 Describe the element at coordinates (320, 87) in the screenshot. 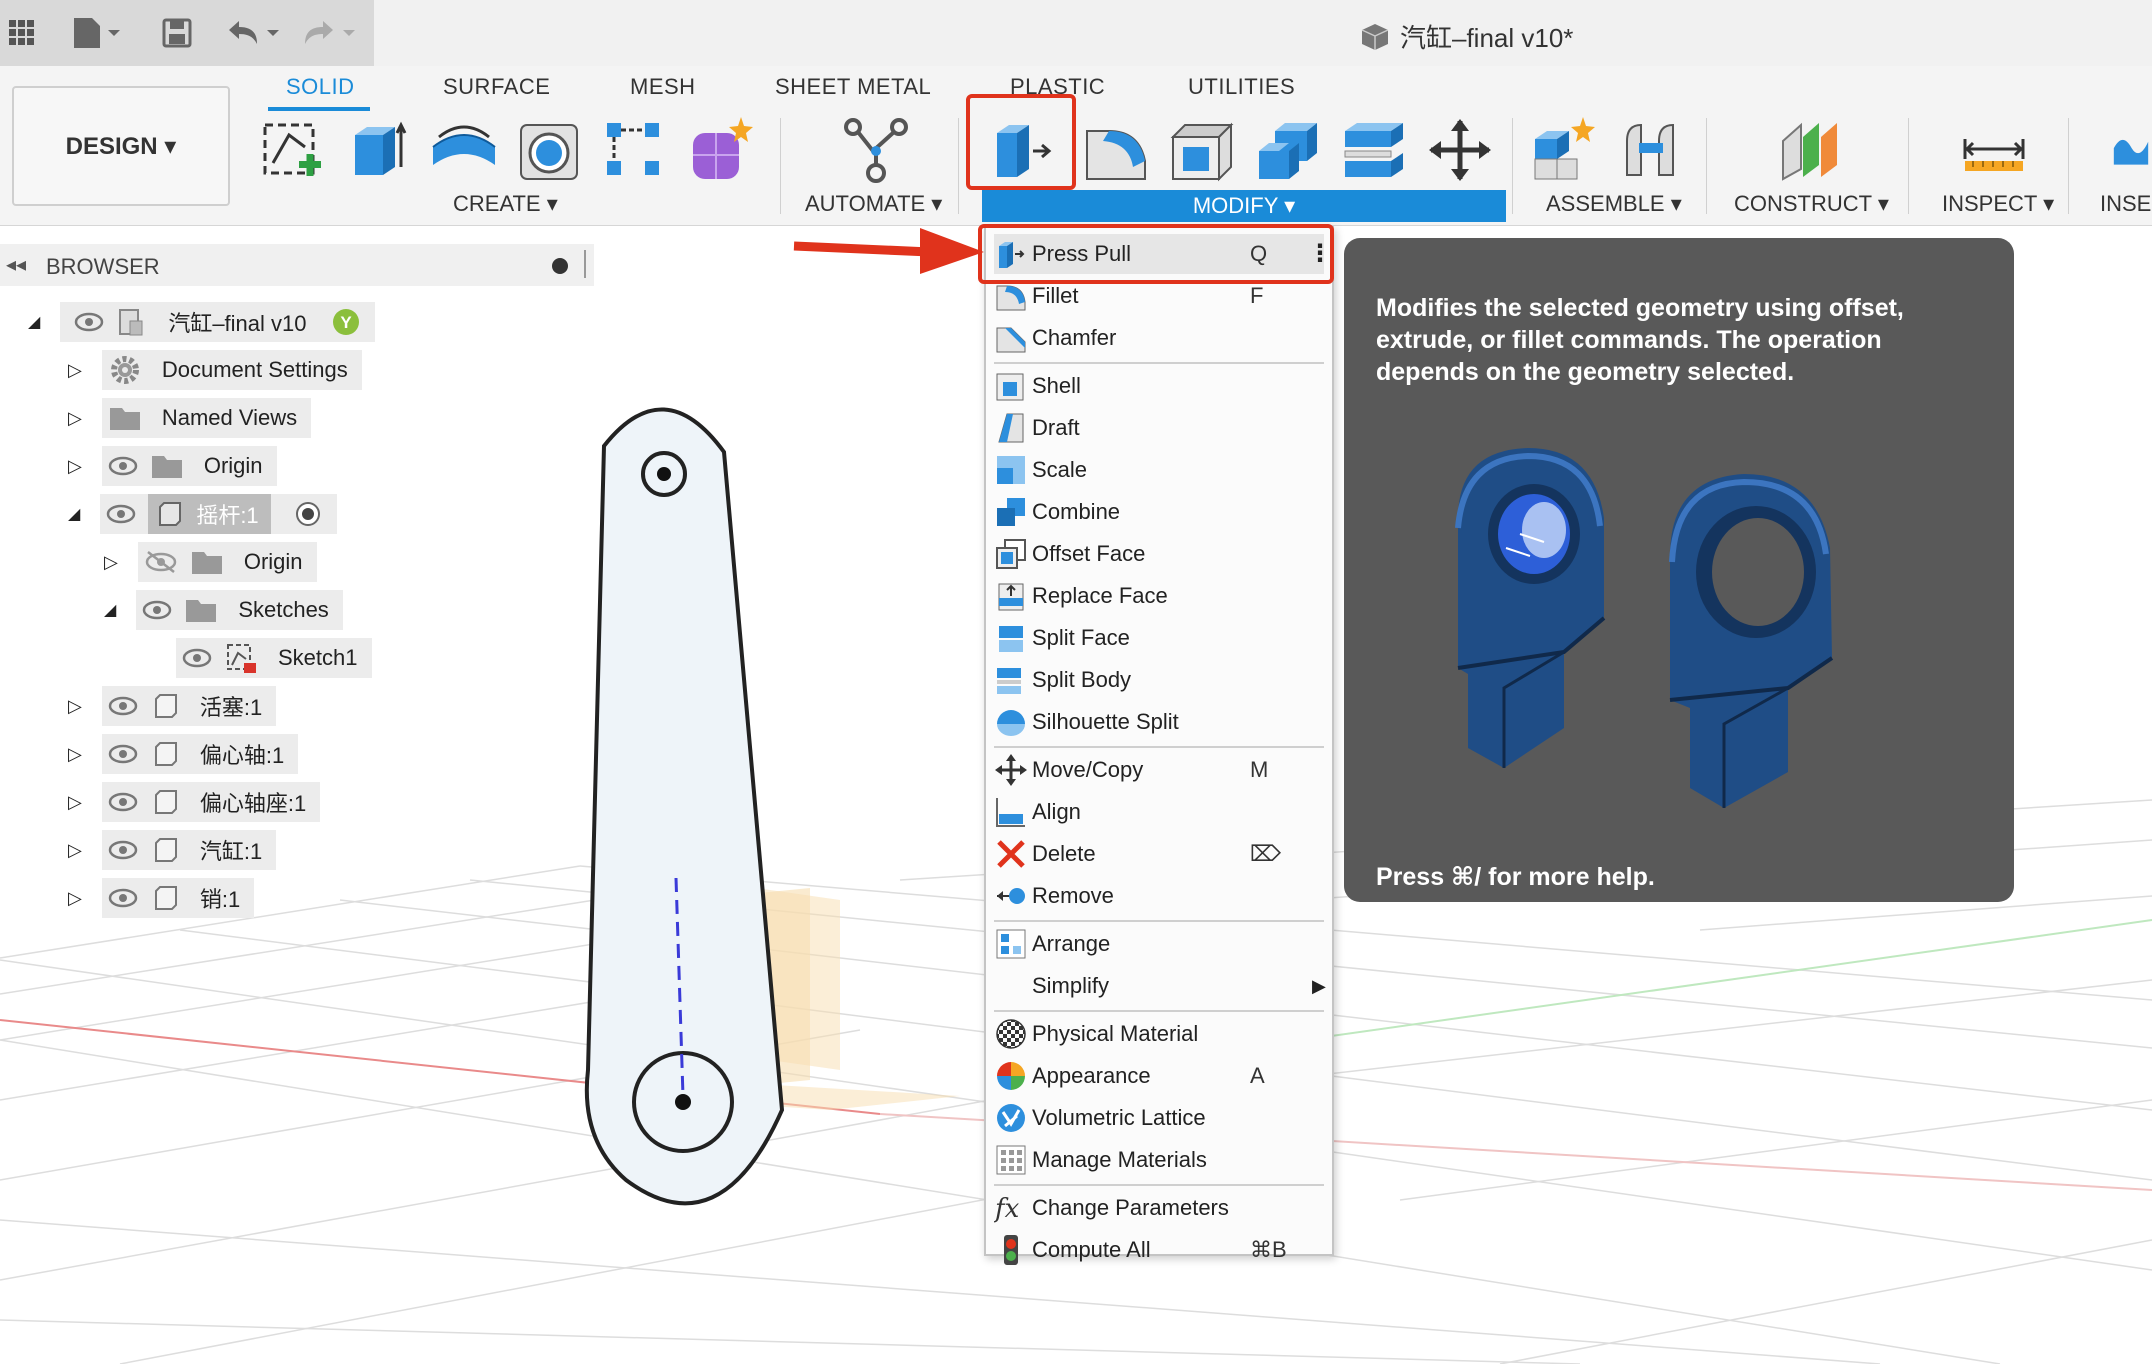

I see `tab-solid: SOLID` at that location.